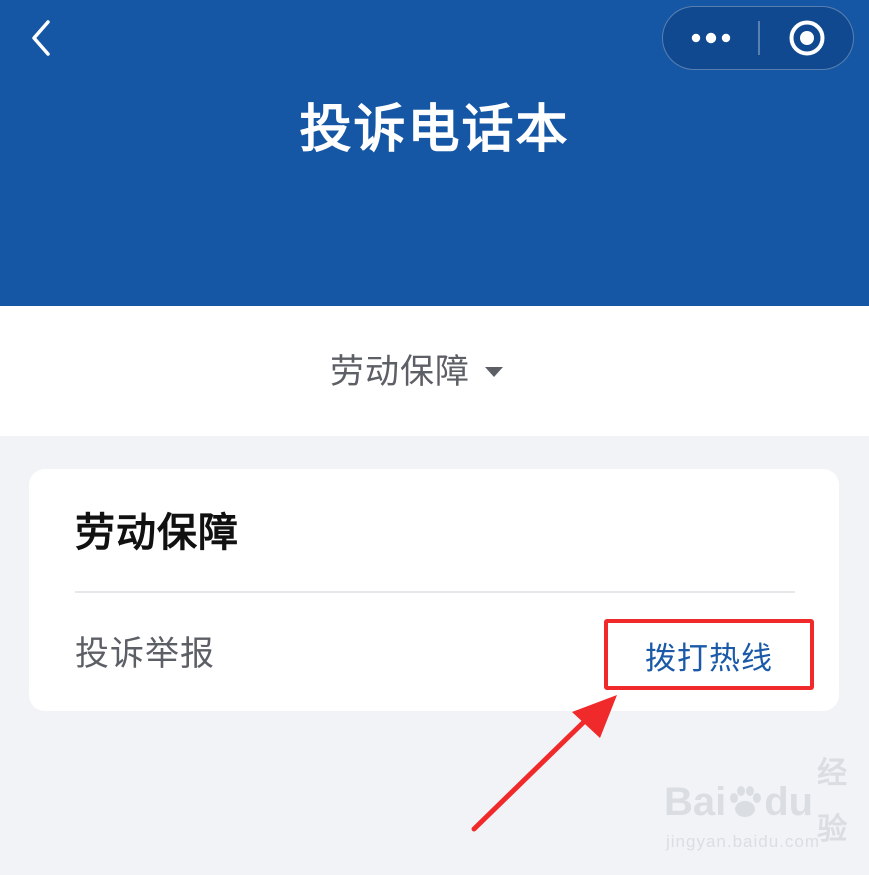 The width and height of the screenshot is (869, 875). I want to click on paw-icon, so click(745, 802).